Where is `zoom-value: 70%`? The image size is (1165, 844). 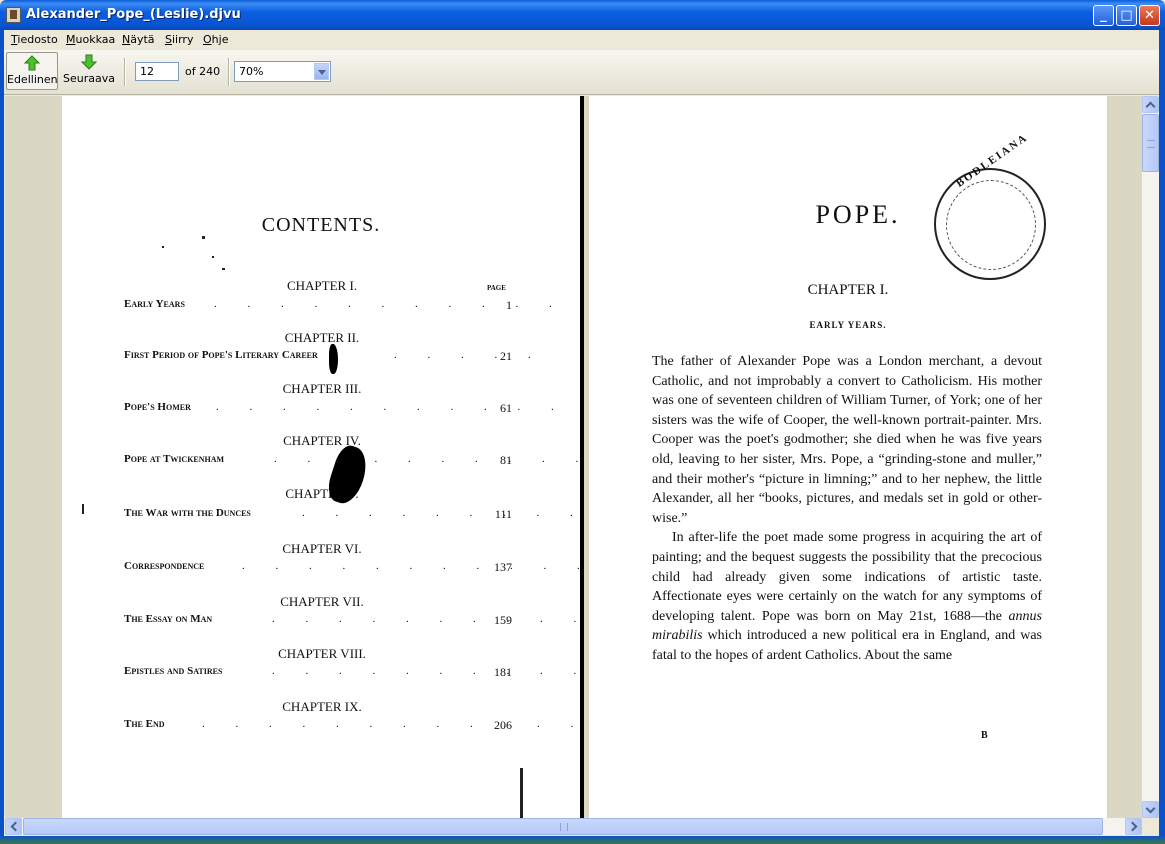 zoom-value: 70% is located at coordinates (251, 71).